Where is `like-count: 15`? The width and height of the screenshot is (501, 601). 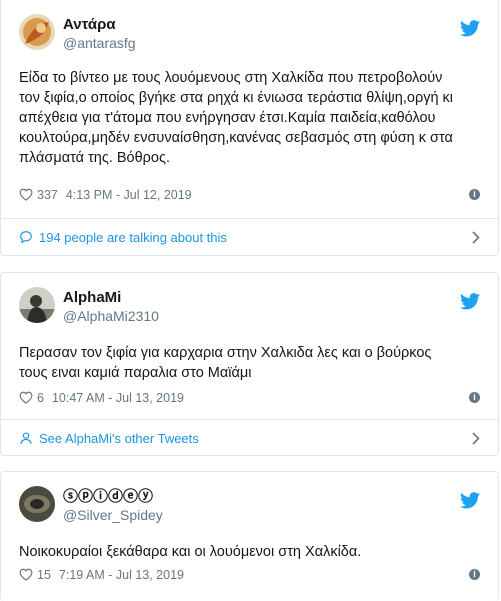
like-count: 15 is located at coordinates (44, 575).